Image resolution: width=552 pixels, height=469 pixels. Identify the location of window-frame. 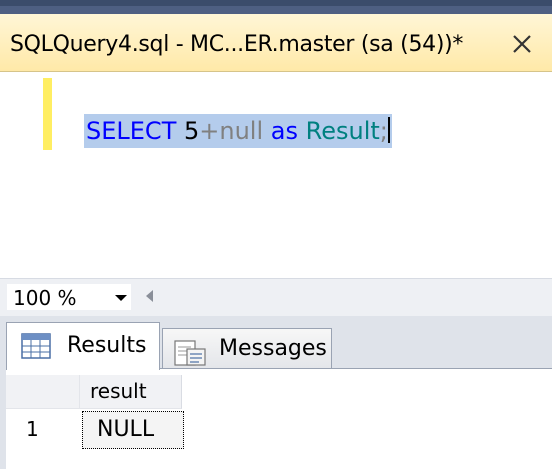
(276, 7).